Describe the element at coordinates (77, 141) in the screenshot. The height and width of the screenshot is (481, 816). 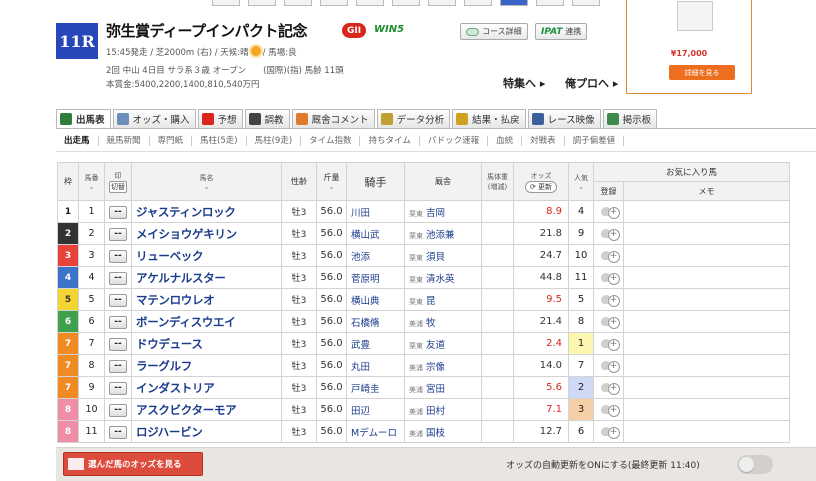
I see `subtab-0: 出走馬` at that location.